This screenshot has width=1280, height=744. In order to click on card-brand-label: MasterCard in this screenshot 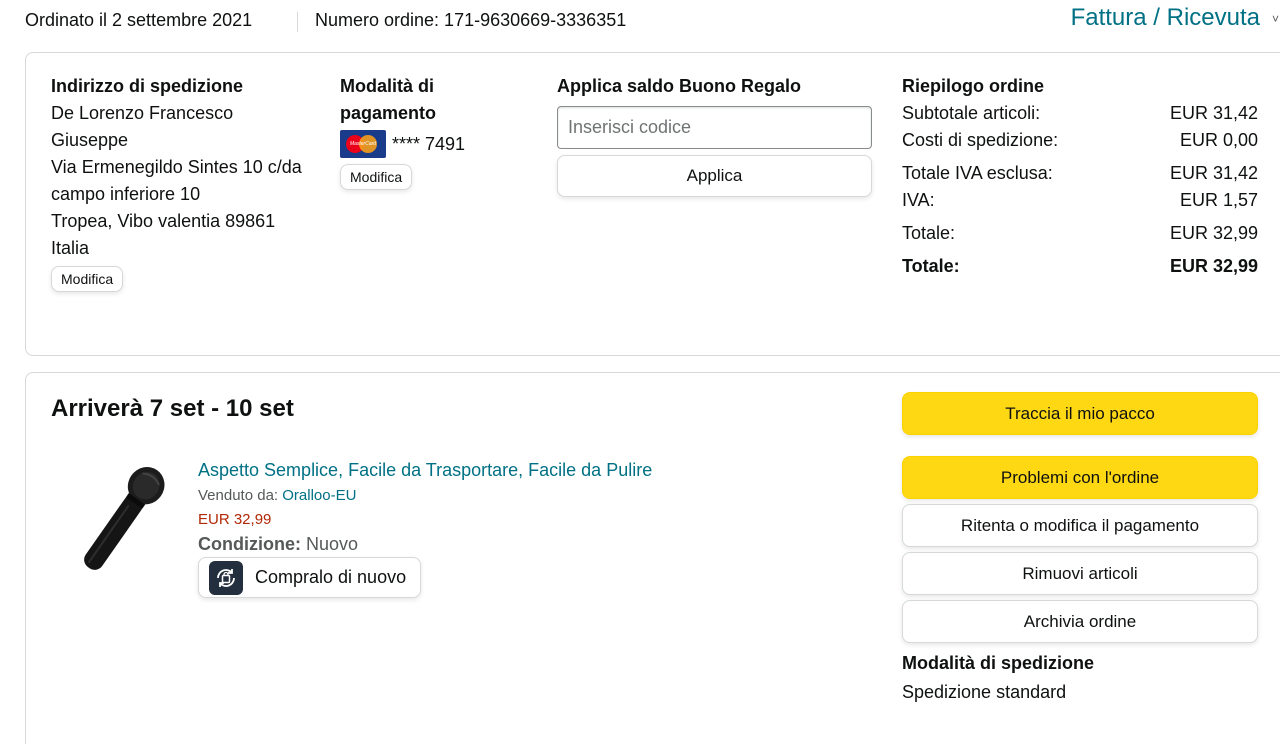, I will do `click(363, 144)`.